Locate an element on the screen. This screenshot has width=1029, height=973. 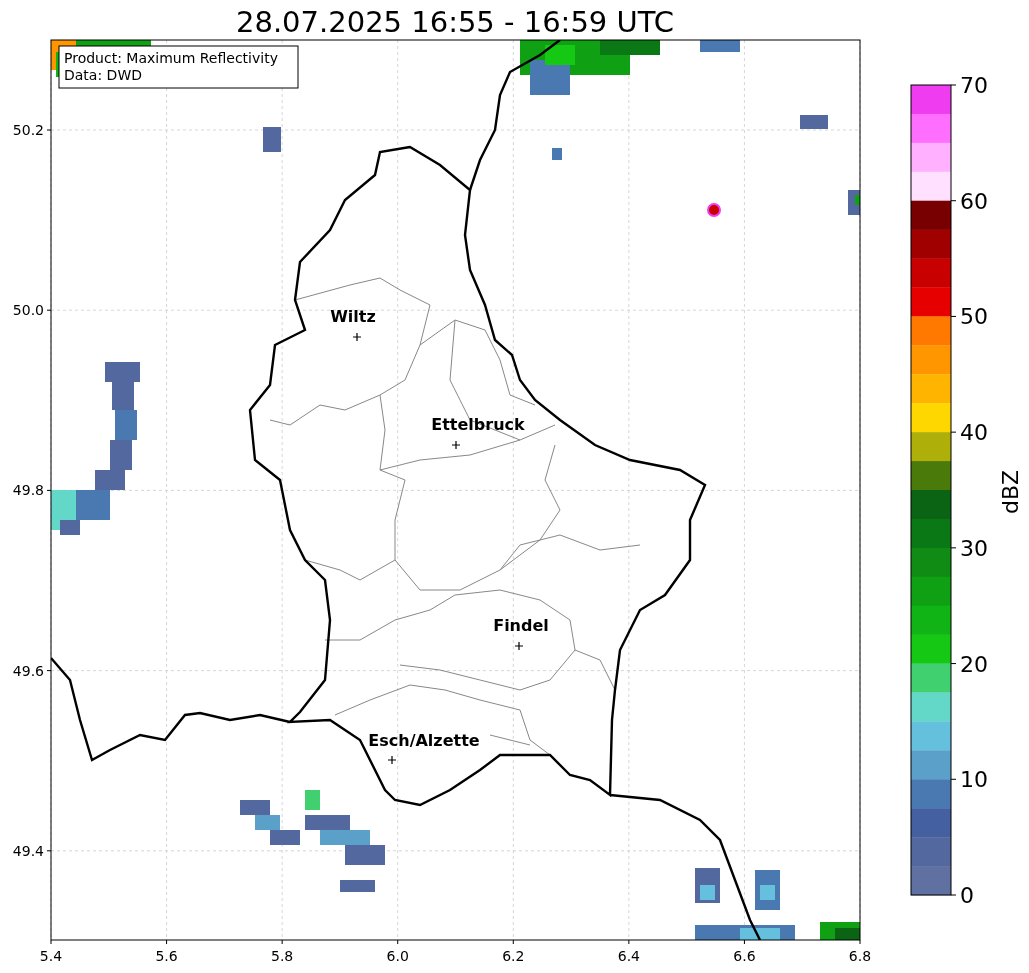
x-tick-label: 6.2 is located at coordinates (513, 956).